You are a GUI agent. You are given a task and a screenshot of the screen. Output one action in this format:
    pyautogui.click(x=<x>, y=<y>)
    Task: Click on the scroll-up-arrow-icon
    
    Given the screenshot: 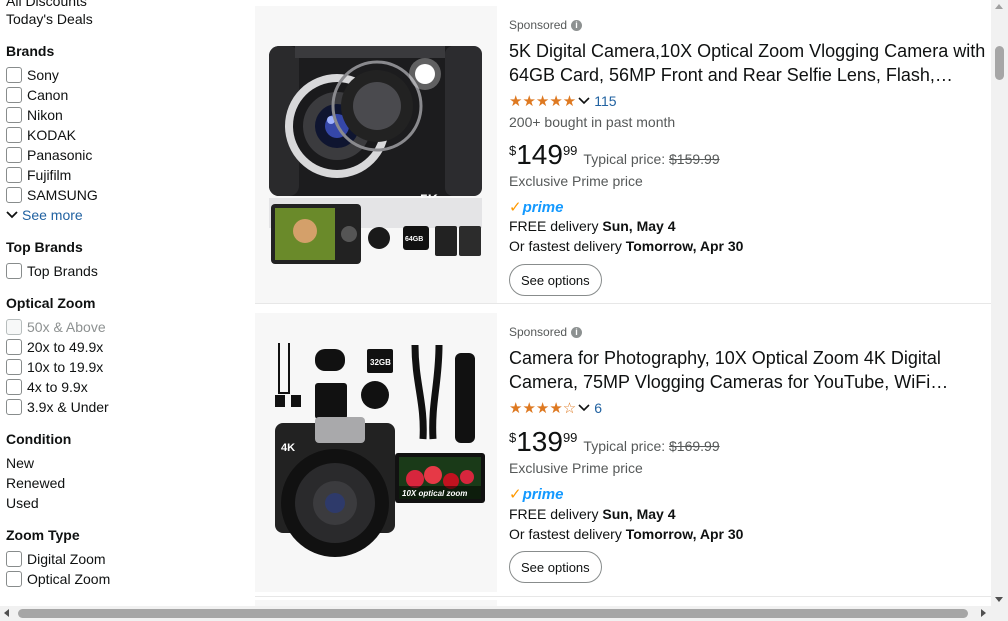 What is the action you would take?
    pyautogui.click(x=999, y=6)
    